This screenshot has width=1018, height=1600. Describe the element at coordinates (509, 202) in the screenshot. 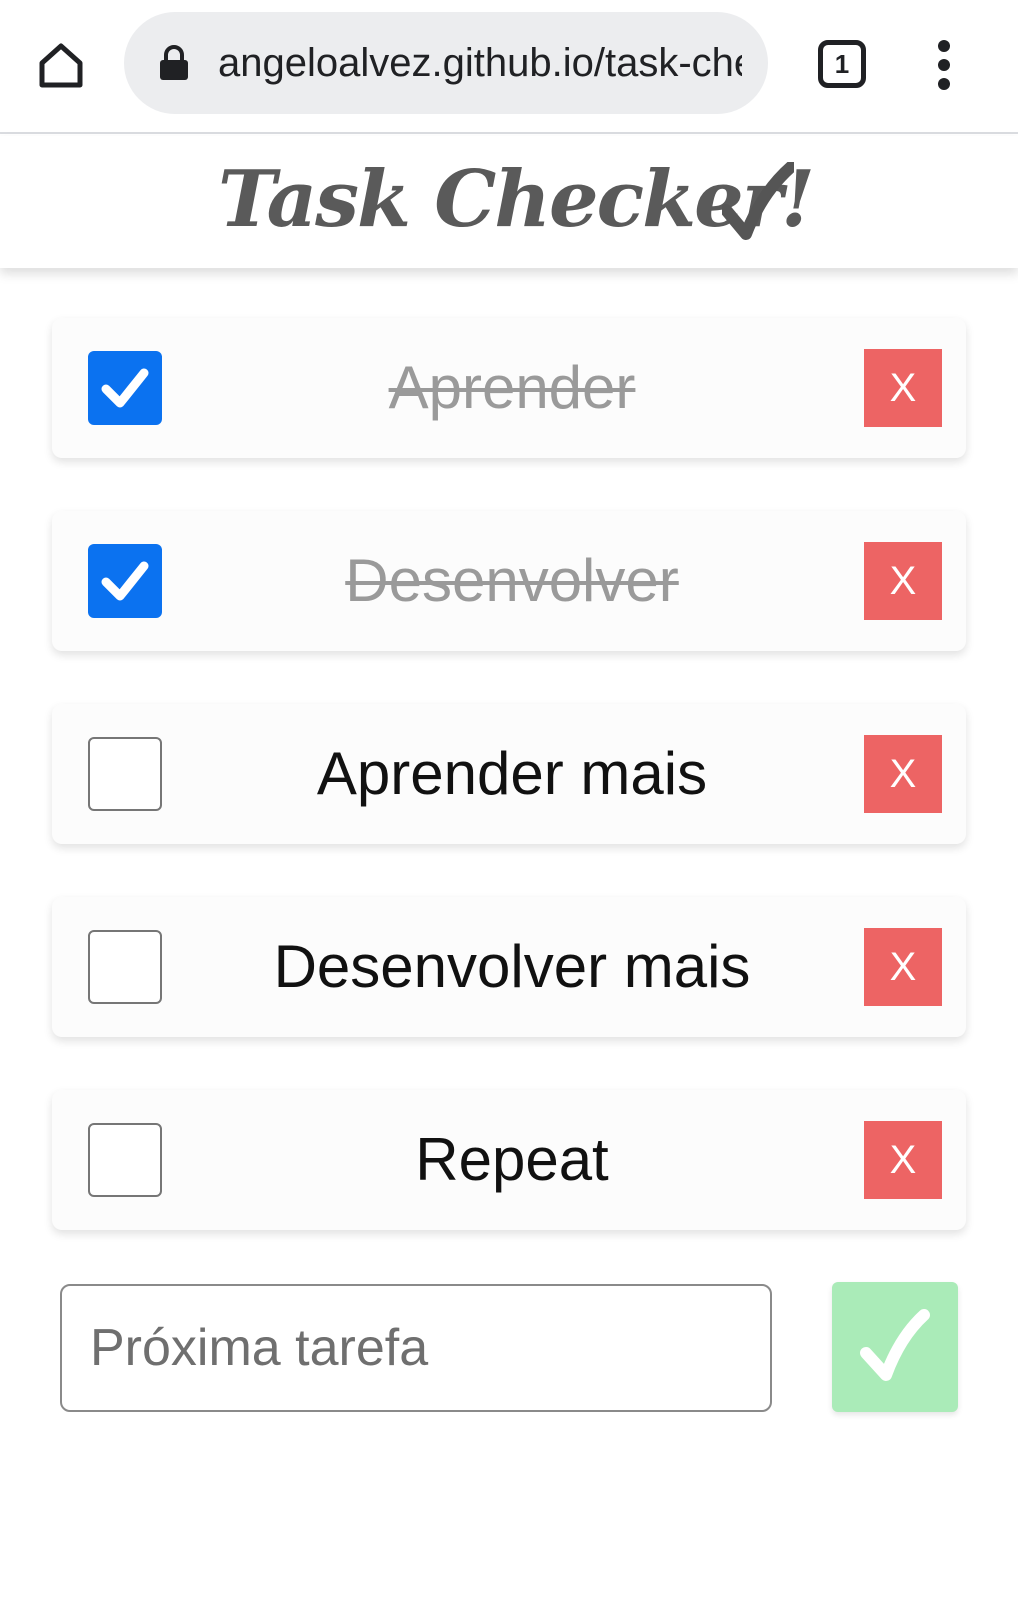

I see `app-header: Task Checker!` at that location.